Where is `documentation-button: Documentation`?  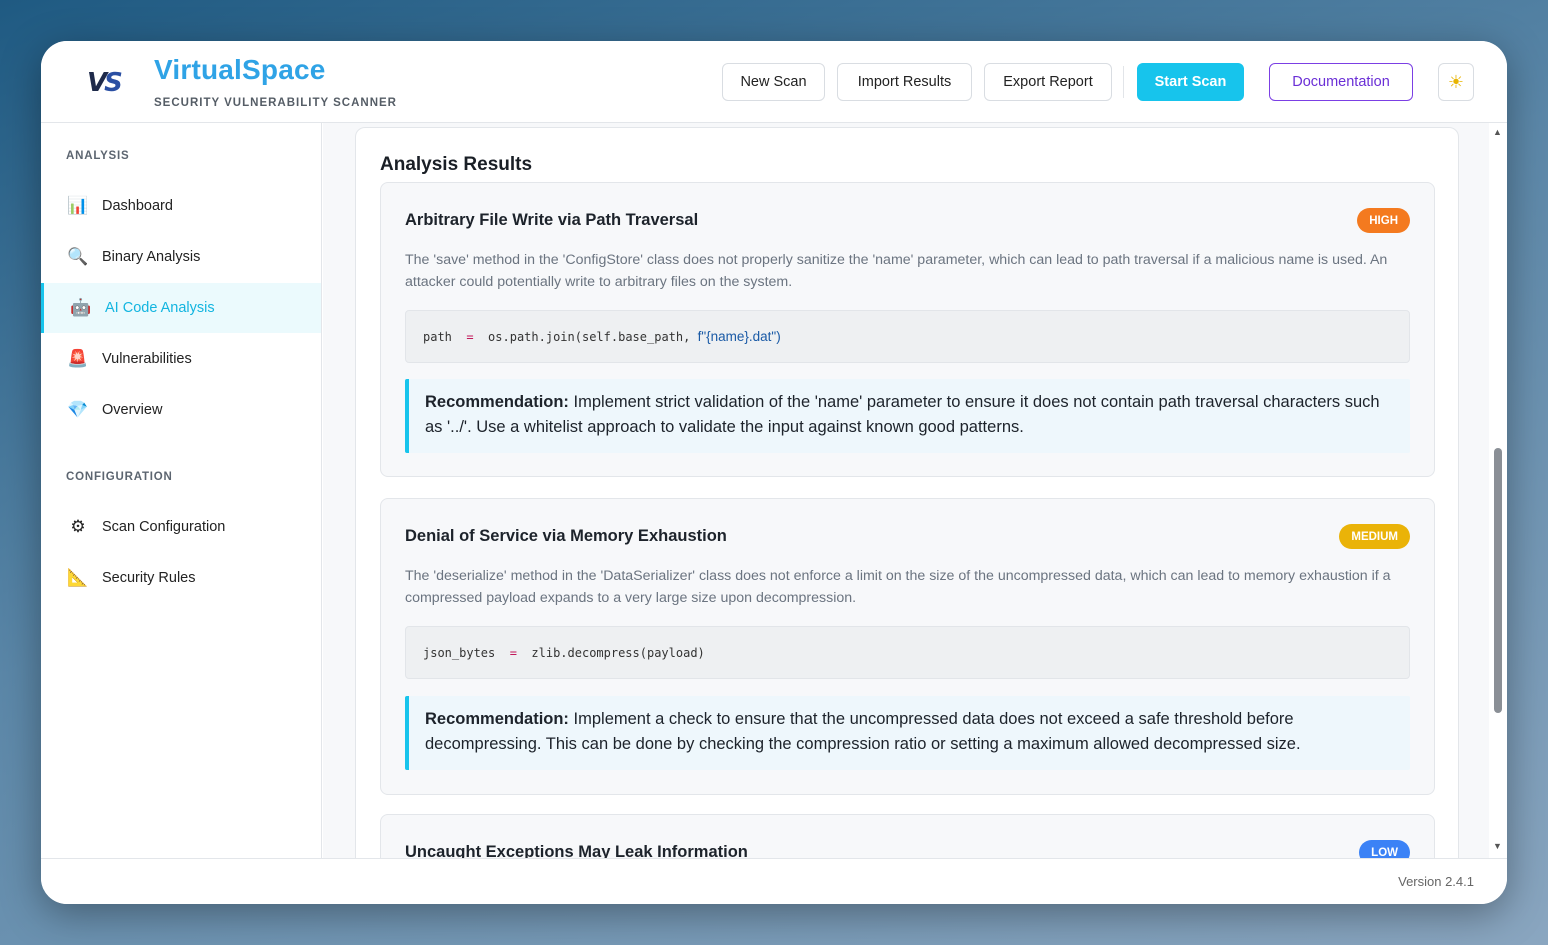 documentation-button: Documentation is located at coordinates (1341, 82).